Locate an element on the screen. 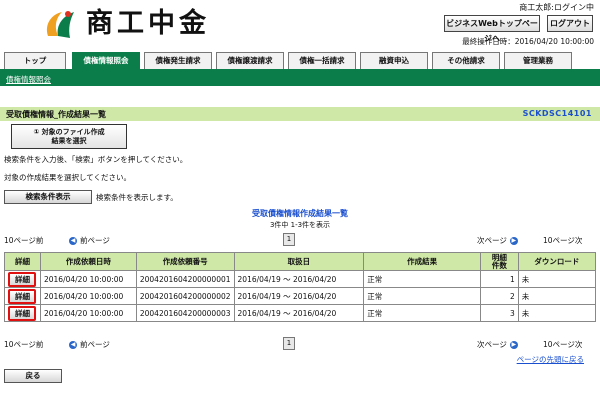 Image resolution: width=600 pixels, height=414 pixels. instruction-select: 対象の作成結果を選択してください。 is located at coordinates (68, 177).